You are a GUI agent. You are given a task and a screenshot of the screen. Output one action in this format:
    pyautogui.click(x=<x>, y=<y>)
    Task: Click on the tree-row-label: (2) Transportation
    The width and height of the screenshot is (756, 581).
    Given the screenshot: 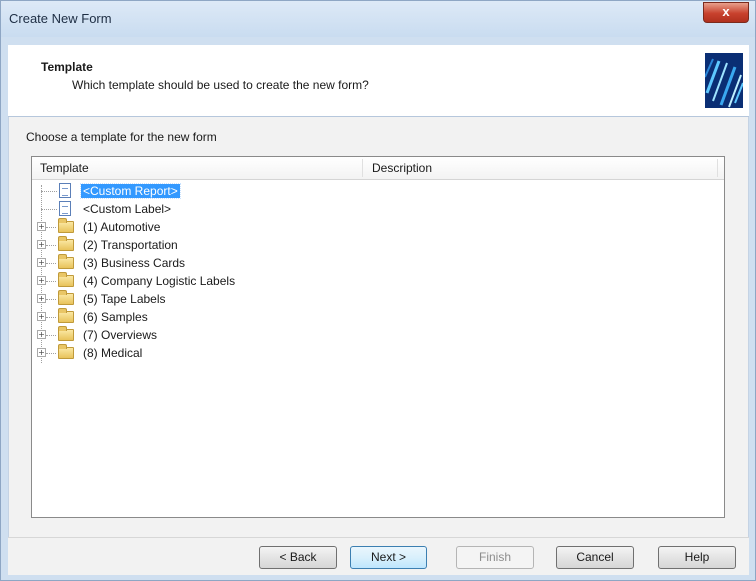 What is the action you would take?
    pyautogui.click(x=130, y=245)
    